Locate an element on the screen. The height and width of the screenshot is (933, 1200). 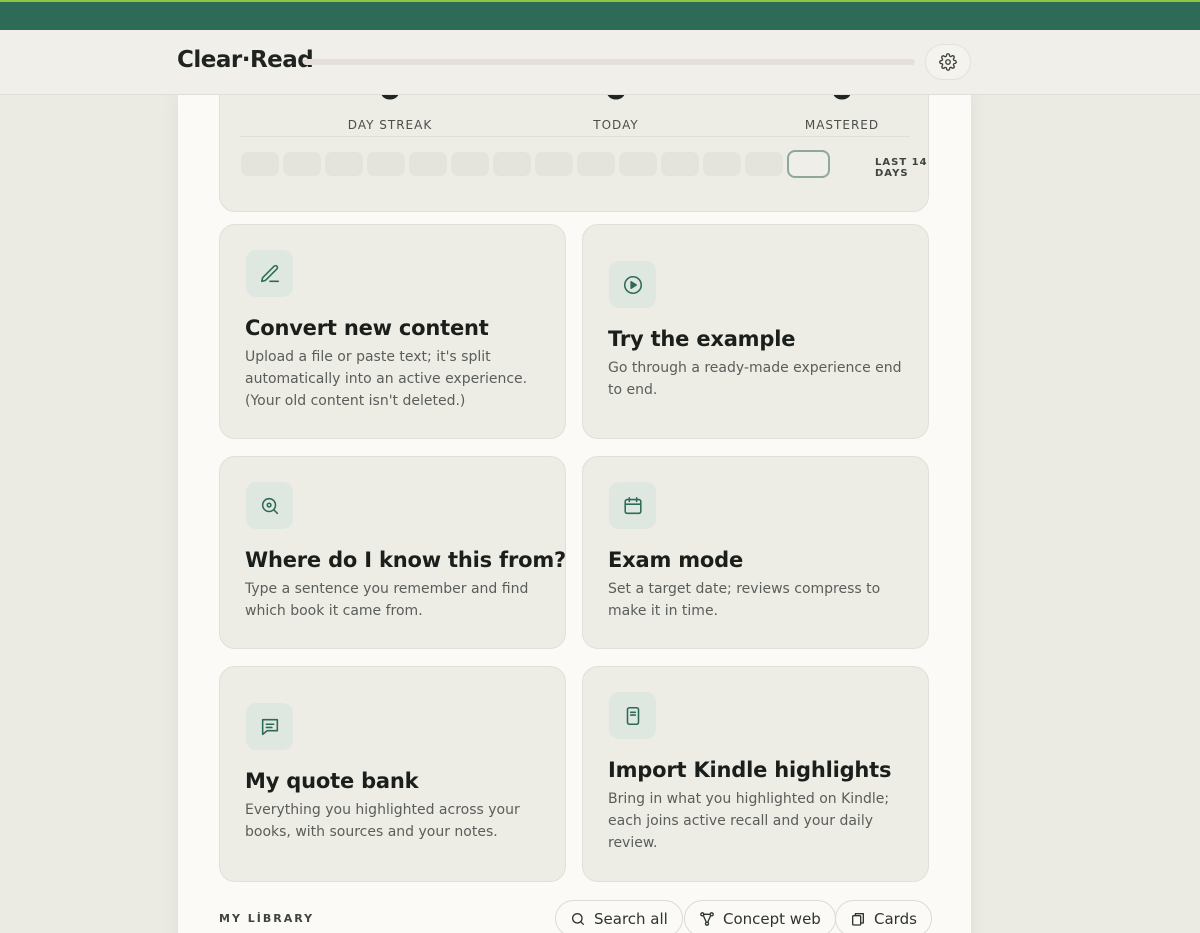
card-title: Import Kindle highlights is located at coordinates (750, 770).